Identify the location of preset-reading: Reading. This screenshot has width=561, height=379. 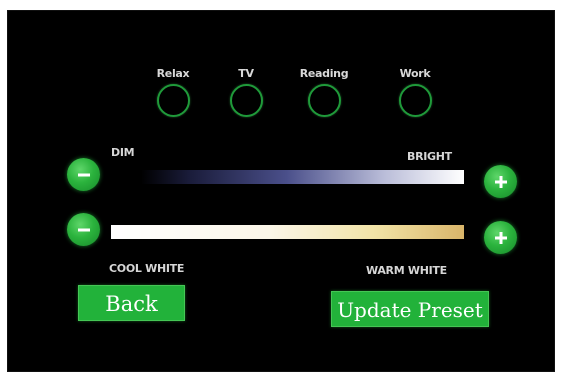
(324, 92).